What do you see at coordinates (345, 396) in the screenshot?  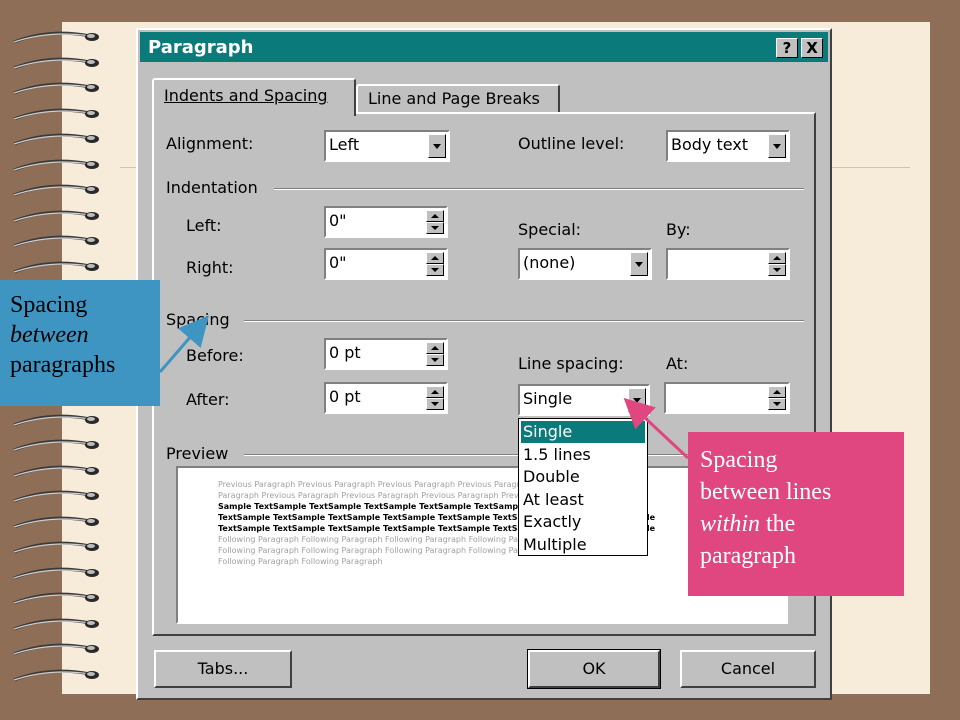 I see `spacing-after-value: 0 pt` at bounding box center [345, 396].